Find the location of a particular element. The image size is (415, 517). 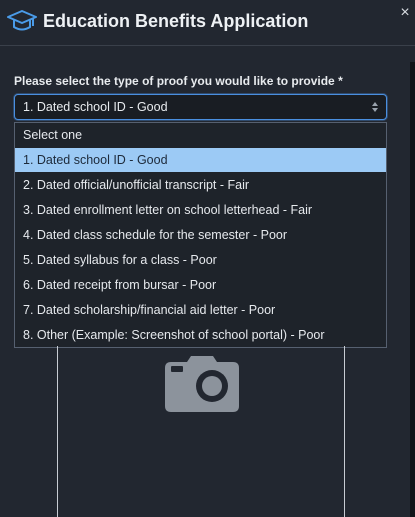

camera-icon is located at coordinates (202, 384).